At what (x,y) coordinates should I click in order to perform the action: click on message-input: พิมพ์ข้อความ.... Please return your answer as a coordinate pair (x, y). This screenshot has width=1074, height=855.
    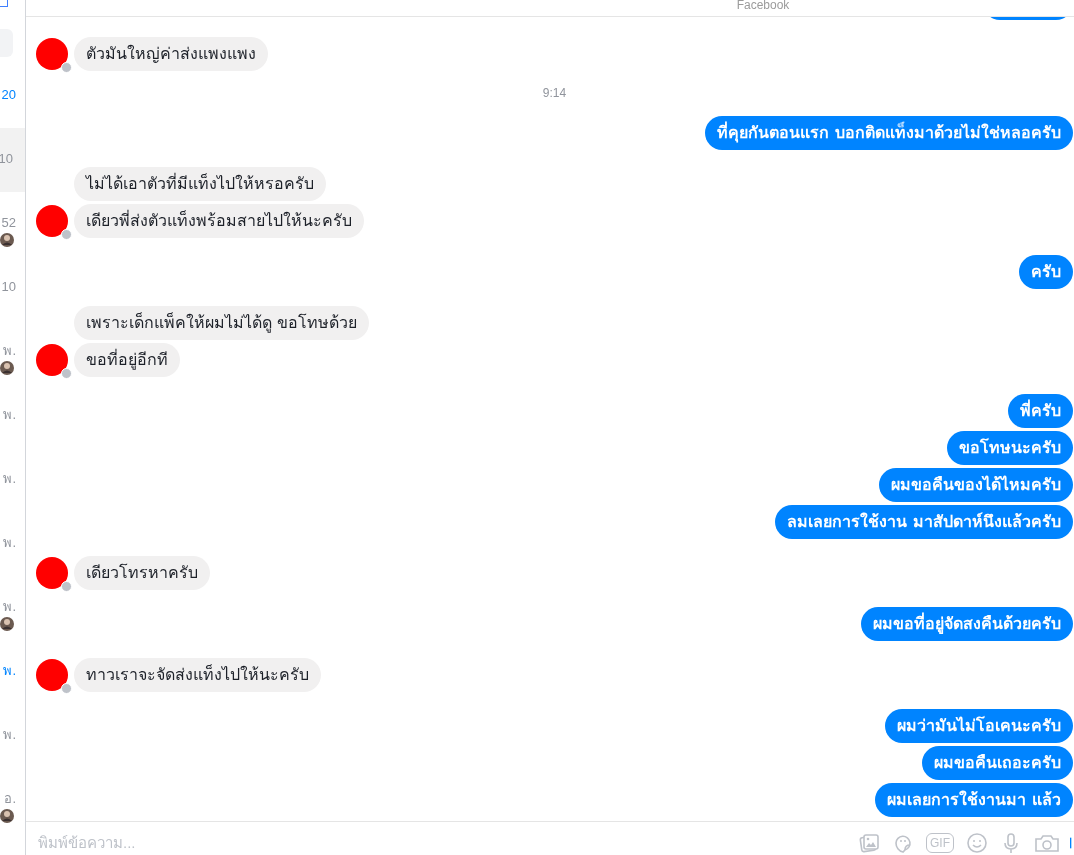
    Looking at the image, I should click on (442, 838).